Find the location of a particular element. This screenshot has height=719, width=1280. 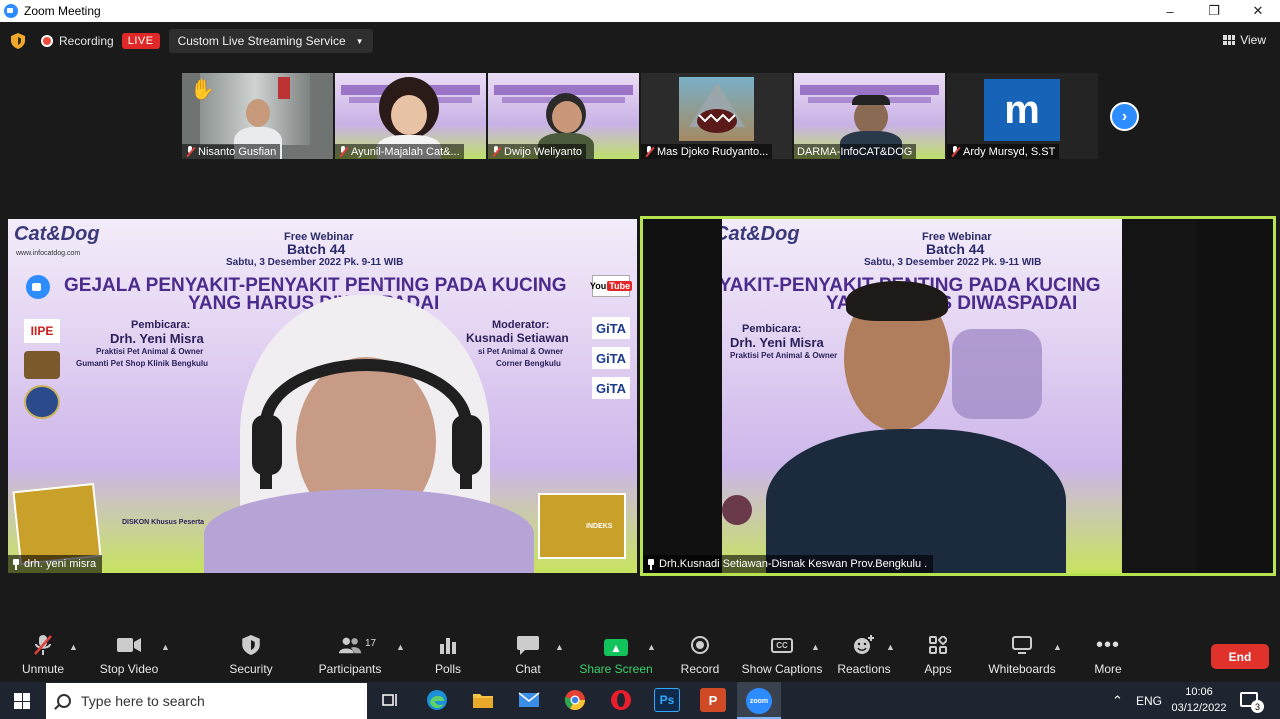

participant-name: drh. yeni misra is located at coordinates (60, 564).